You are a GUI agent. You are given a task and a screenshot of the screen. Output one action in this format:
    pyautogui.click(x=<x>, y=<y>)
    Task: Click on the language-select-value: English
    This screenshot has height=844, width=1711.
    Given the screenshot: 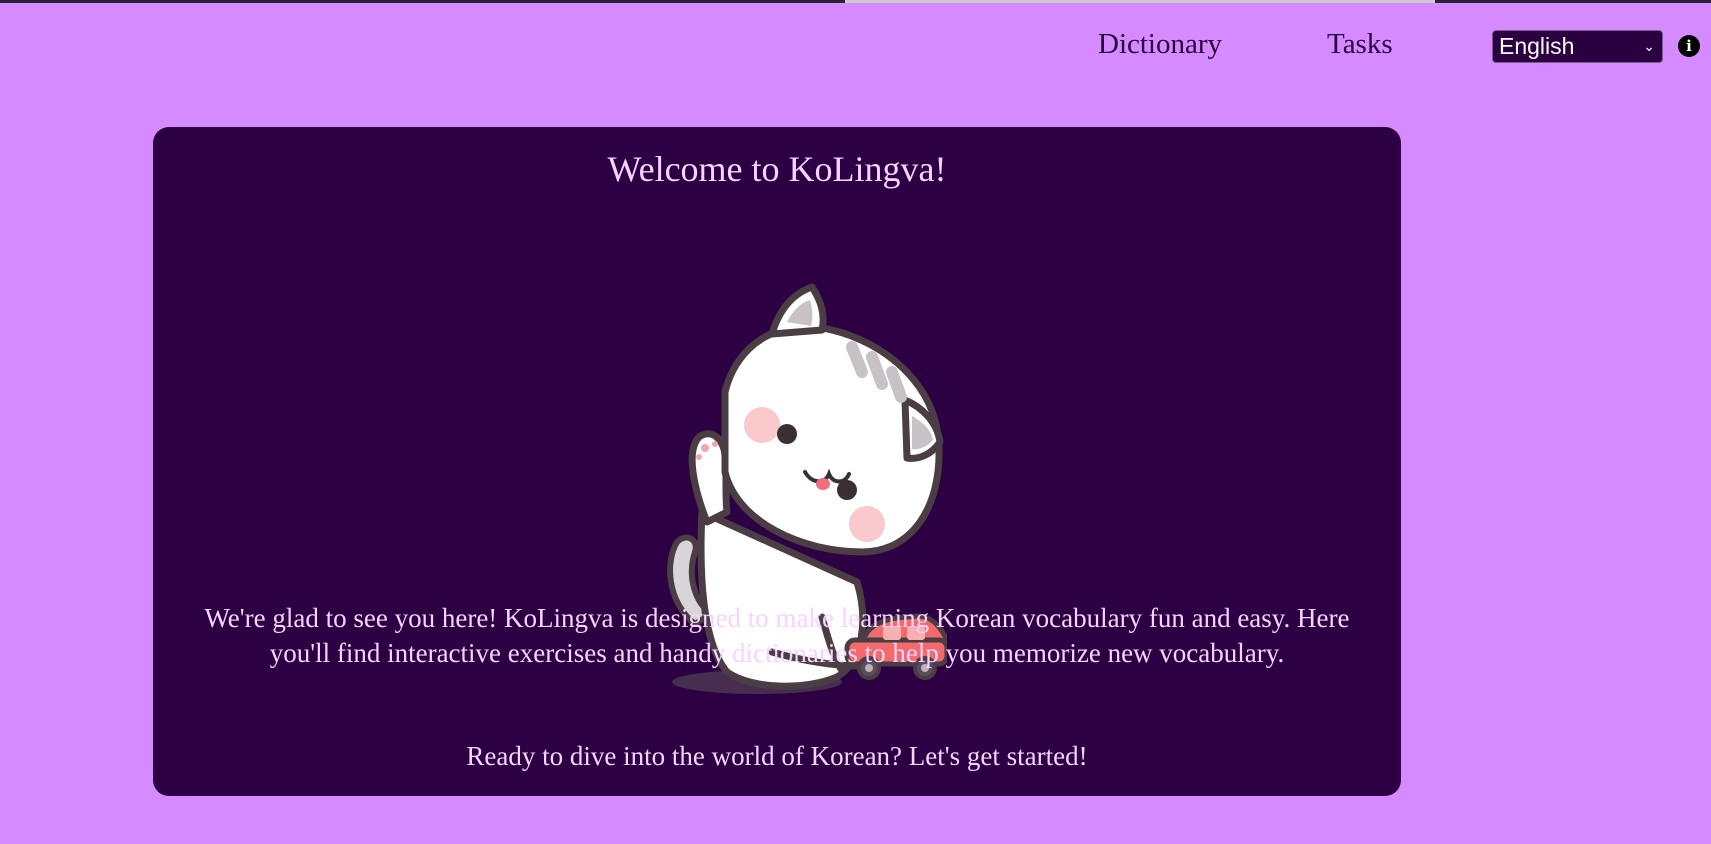 What is the action you would take?
    pyautogui.click(x=1537, y=46)
    